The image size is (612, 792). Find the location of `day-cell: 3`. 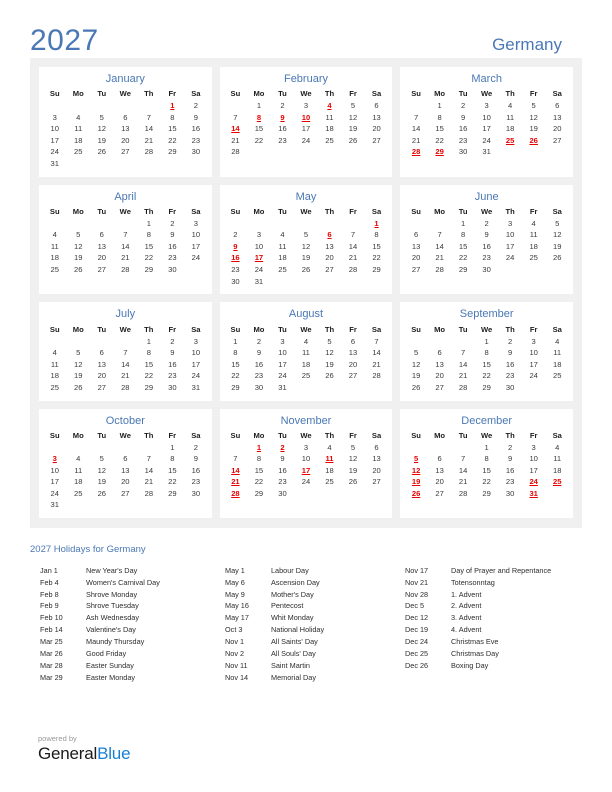

day-cell: 3 is located at coordinates (306, 448).